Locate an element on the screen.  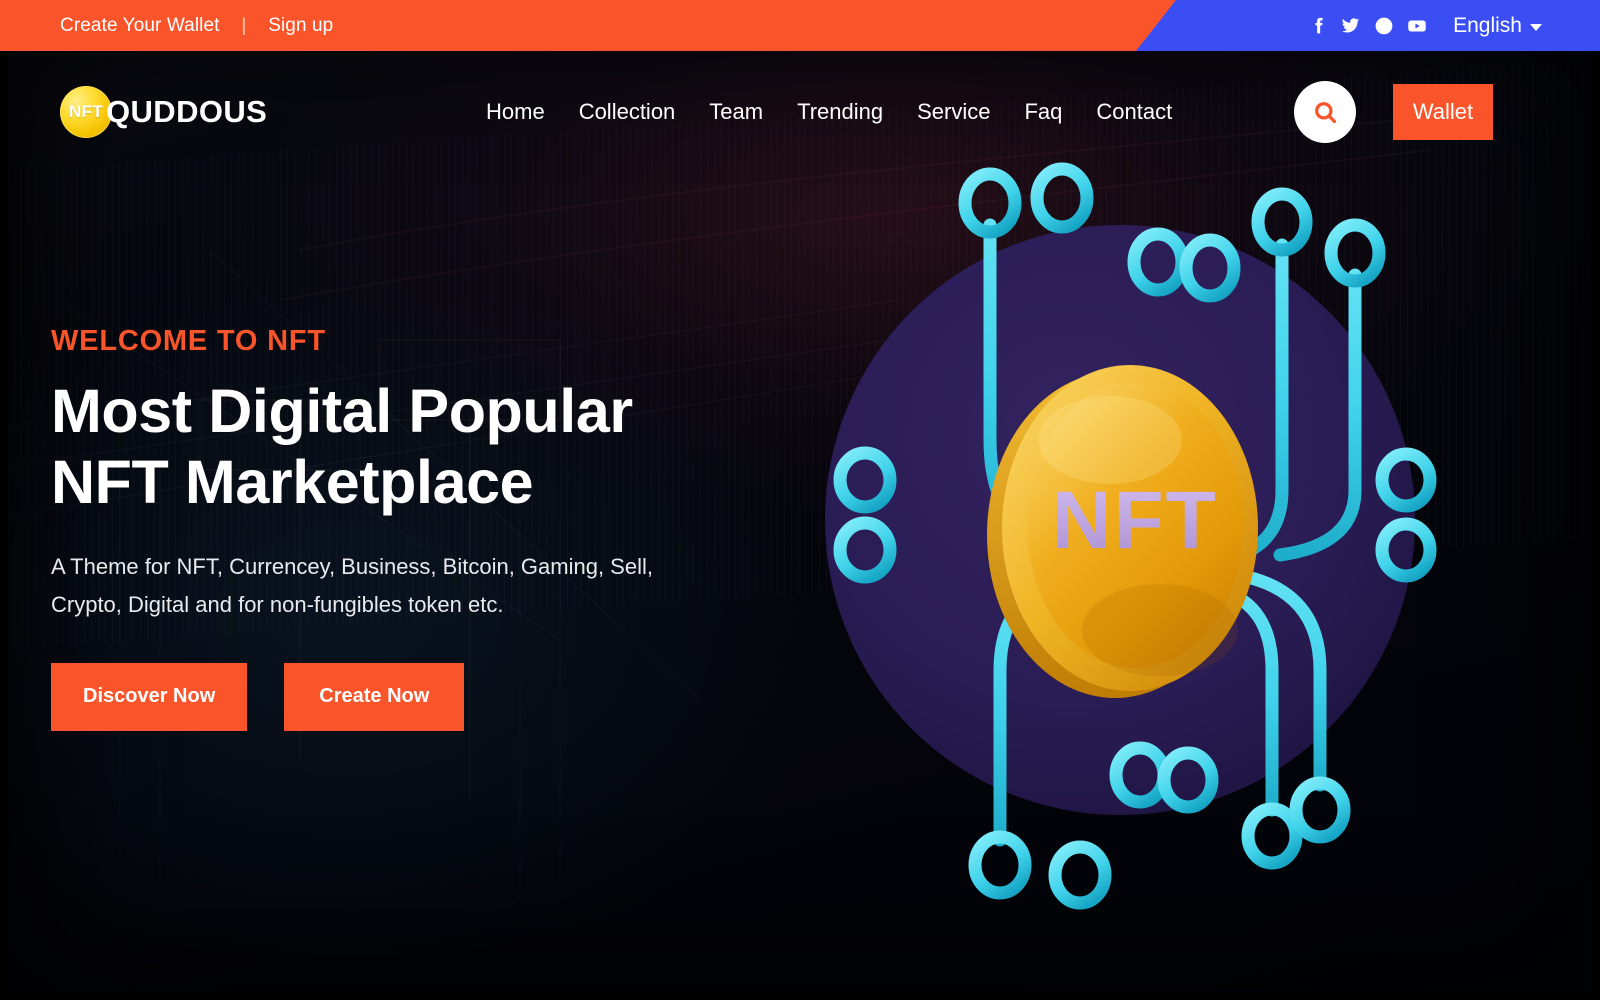
dribbble-icon is located at coordinates (1383, 25).